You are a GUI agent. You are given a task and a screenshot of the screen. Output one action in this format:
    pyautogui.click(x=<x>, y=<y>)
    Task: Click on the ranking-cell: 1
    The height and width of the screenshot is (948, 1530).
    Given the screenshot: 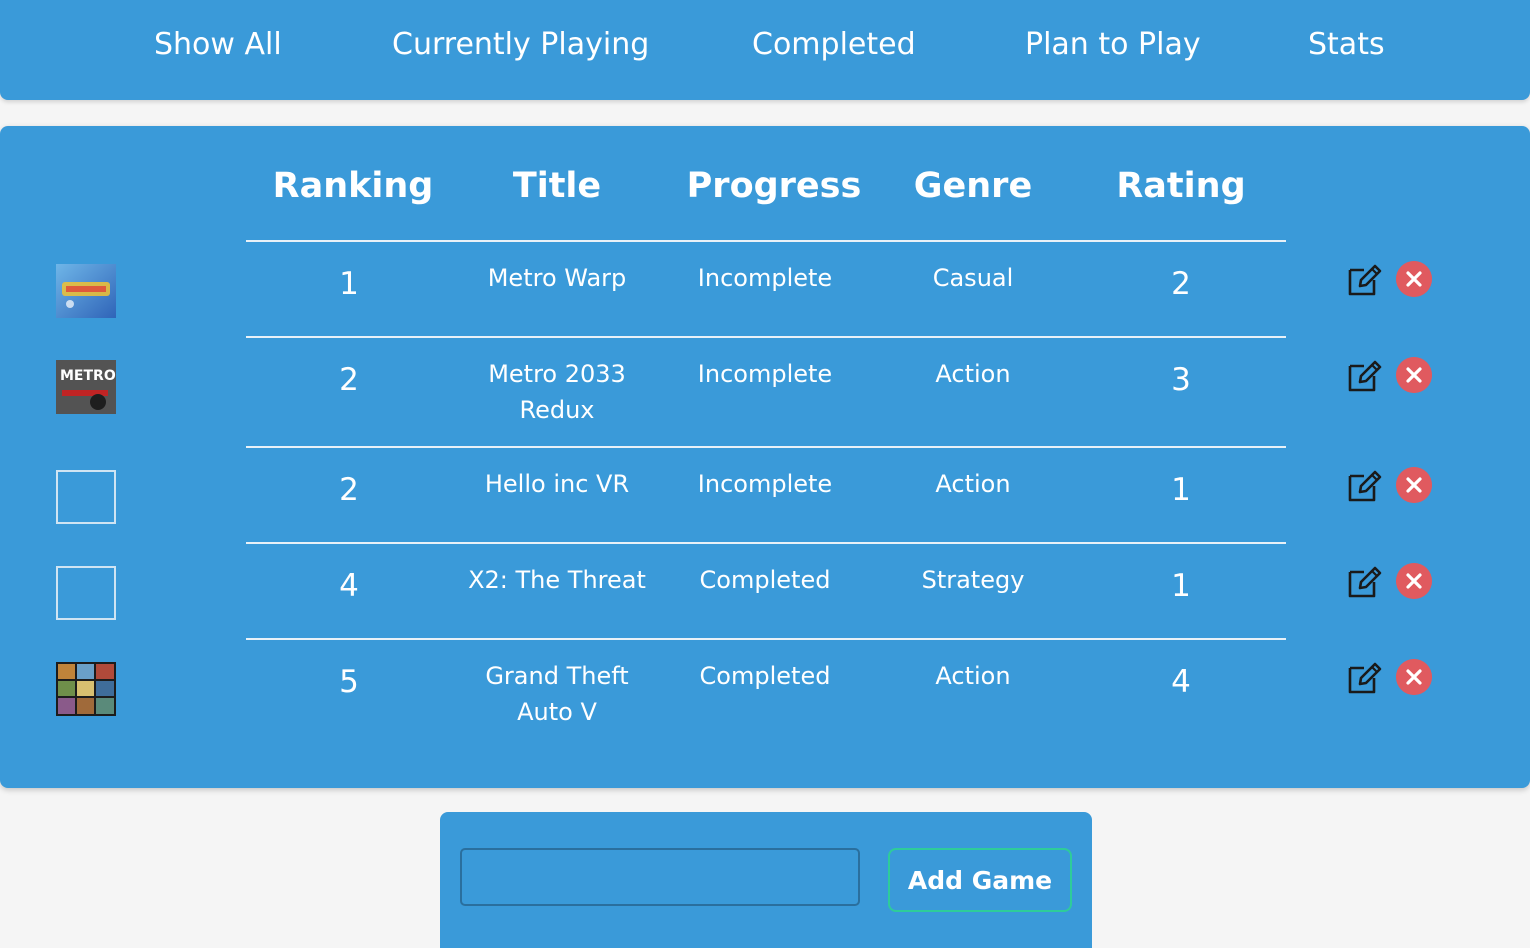 What is the action you would take?
    pyautogui.click(x=349, y=284)
    